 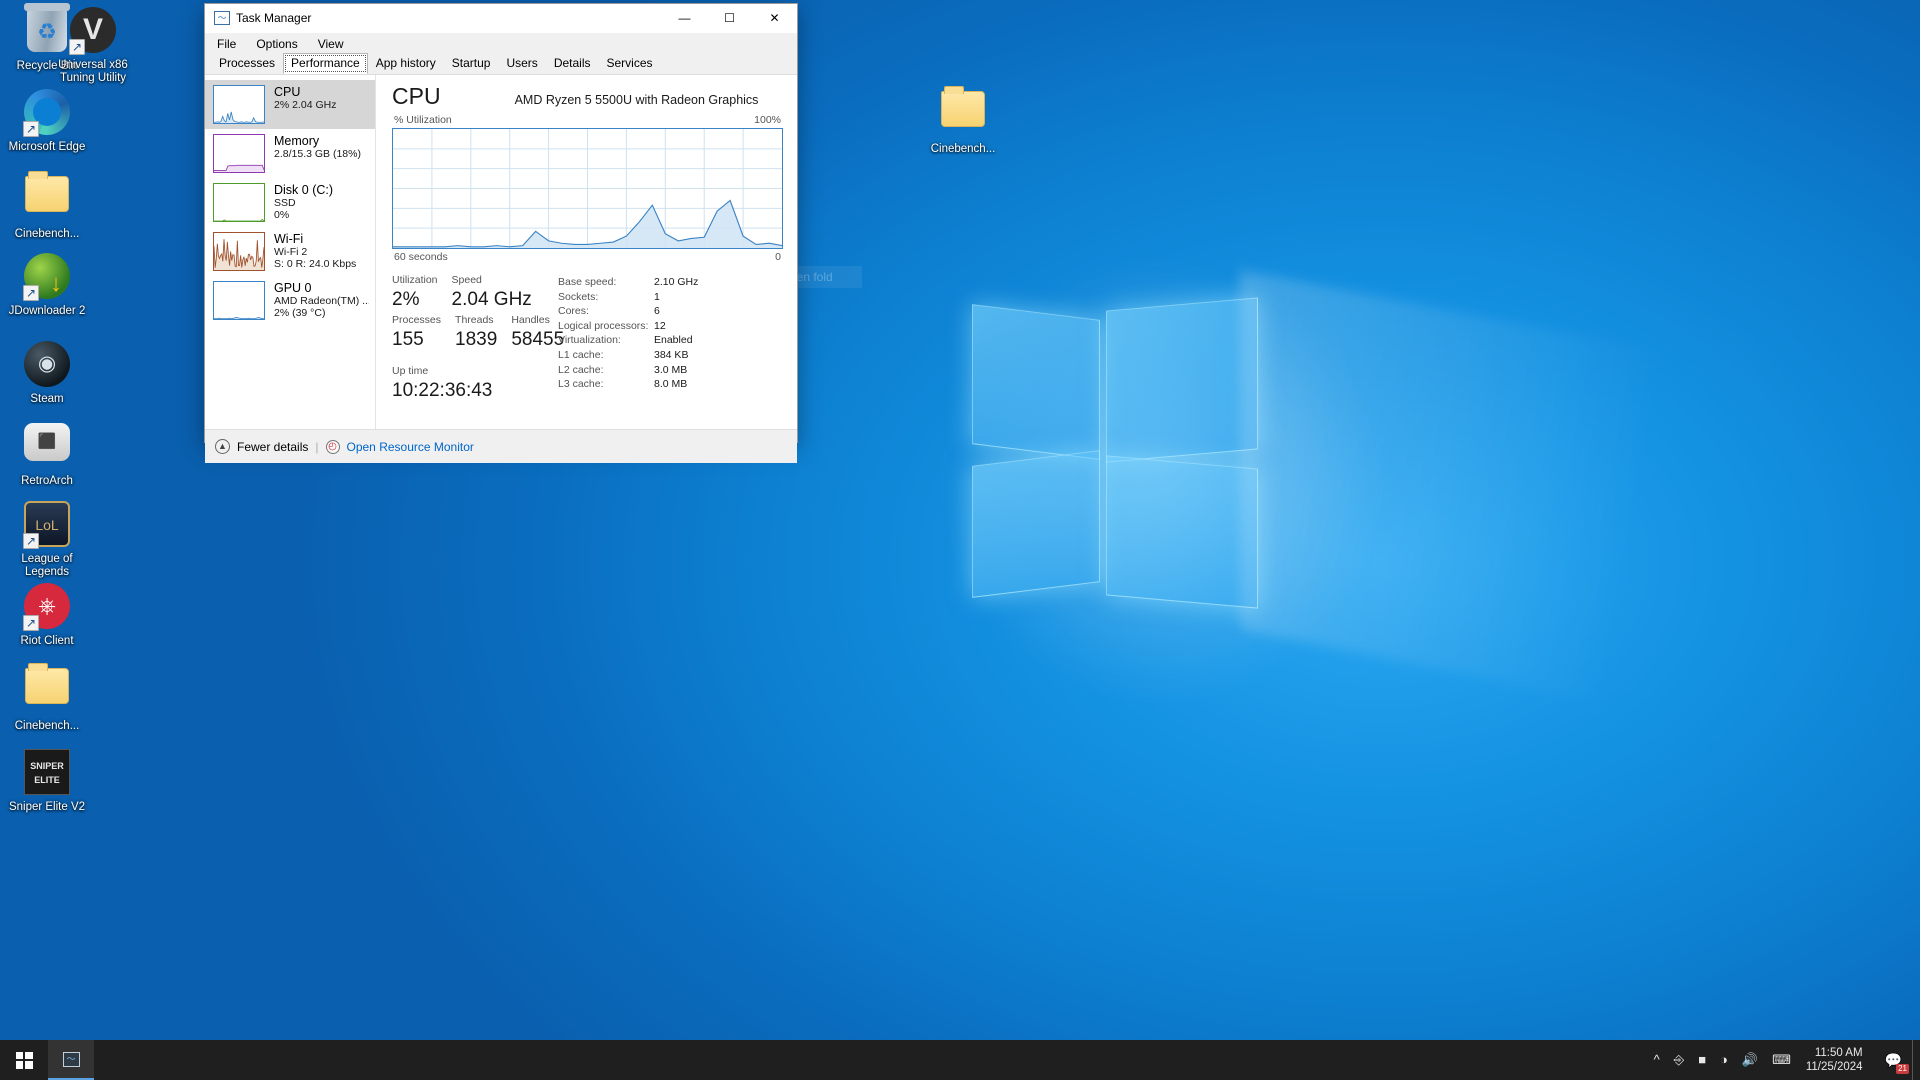 I want to click on open-resource-monitor-link: Open Resource Monitor, so click(x=410, y=447).